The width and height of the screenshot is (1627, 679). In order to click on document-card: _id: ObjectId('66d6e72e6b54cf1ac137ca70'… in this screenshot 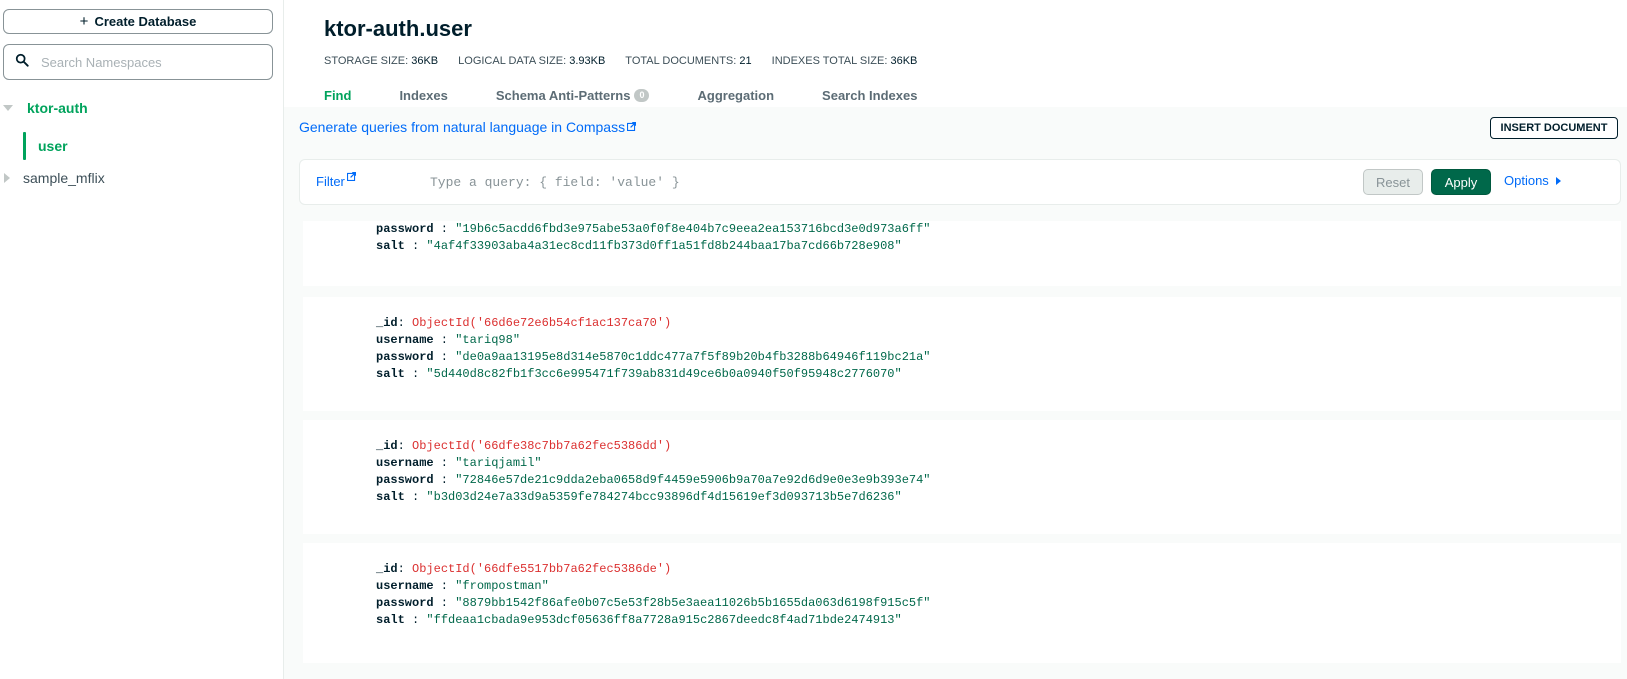, I will do `click(962, 354)`.